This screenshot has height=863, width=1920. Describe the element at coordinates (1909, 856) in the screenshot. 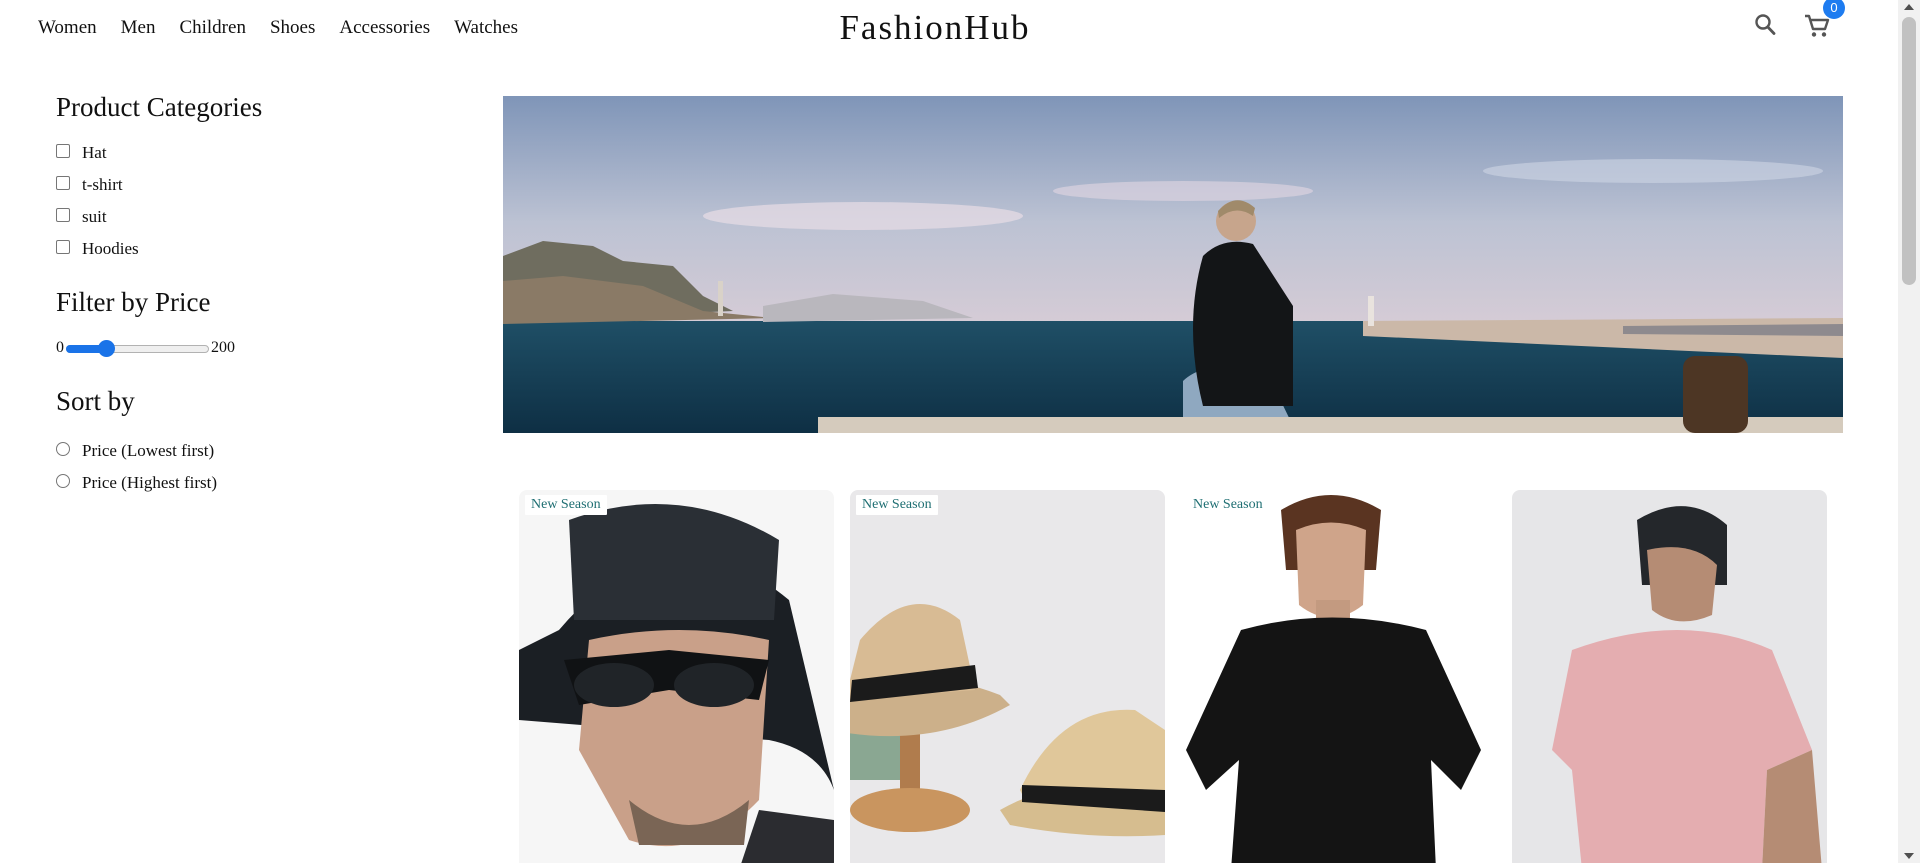

I see `scroll-down-arrow-icon` at that location.